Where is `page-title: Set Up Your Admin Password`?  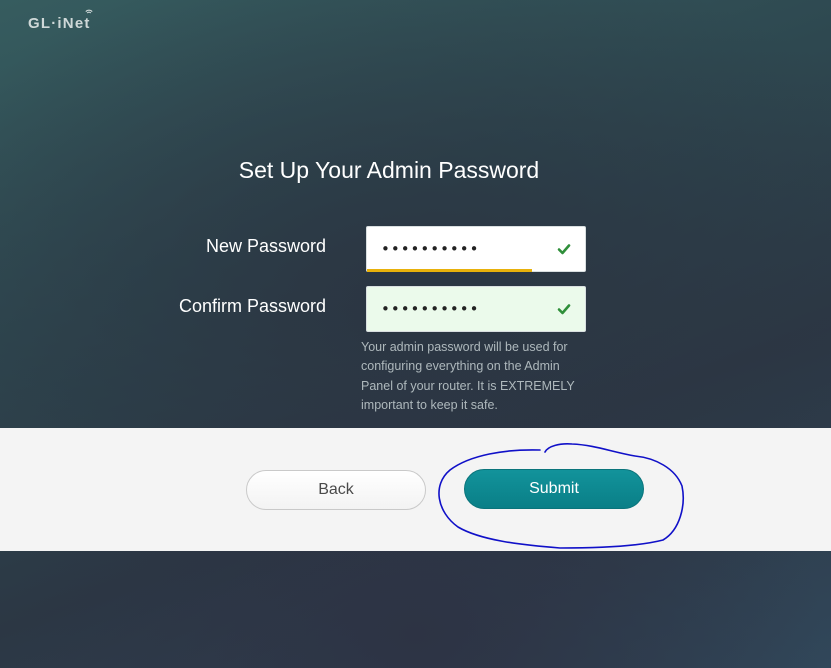 page-title: Set Up Your Admin Password is located at coordinates (389, 170).